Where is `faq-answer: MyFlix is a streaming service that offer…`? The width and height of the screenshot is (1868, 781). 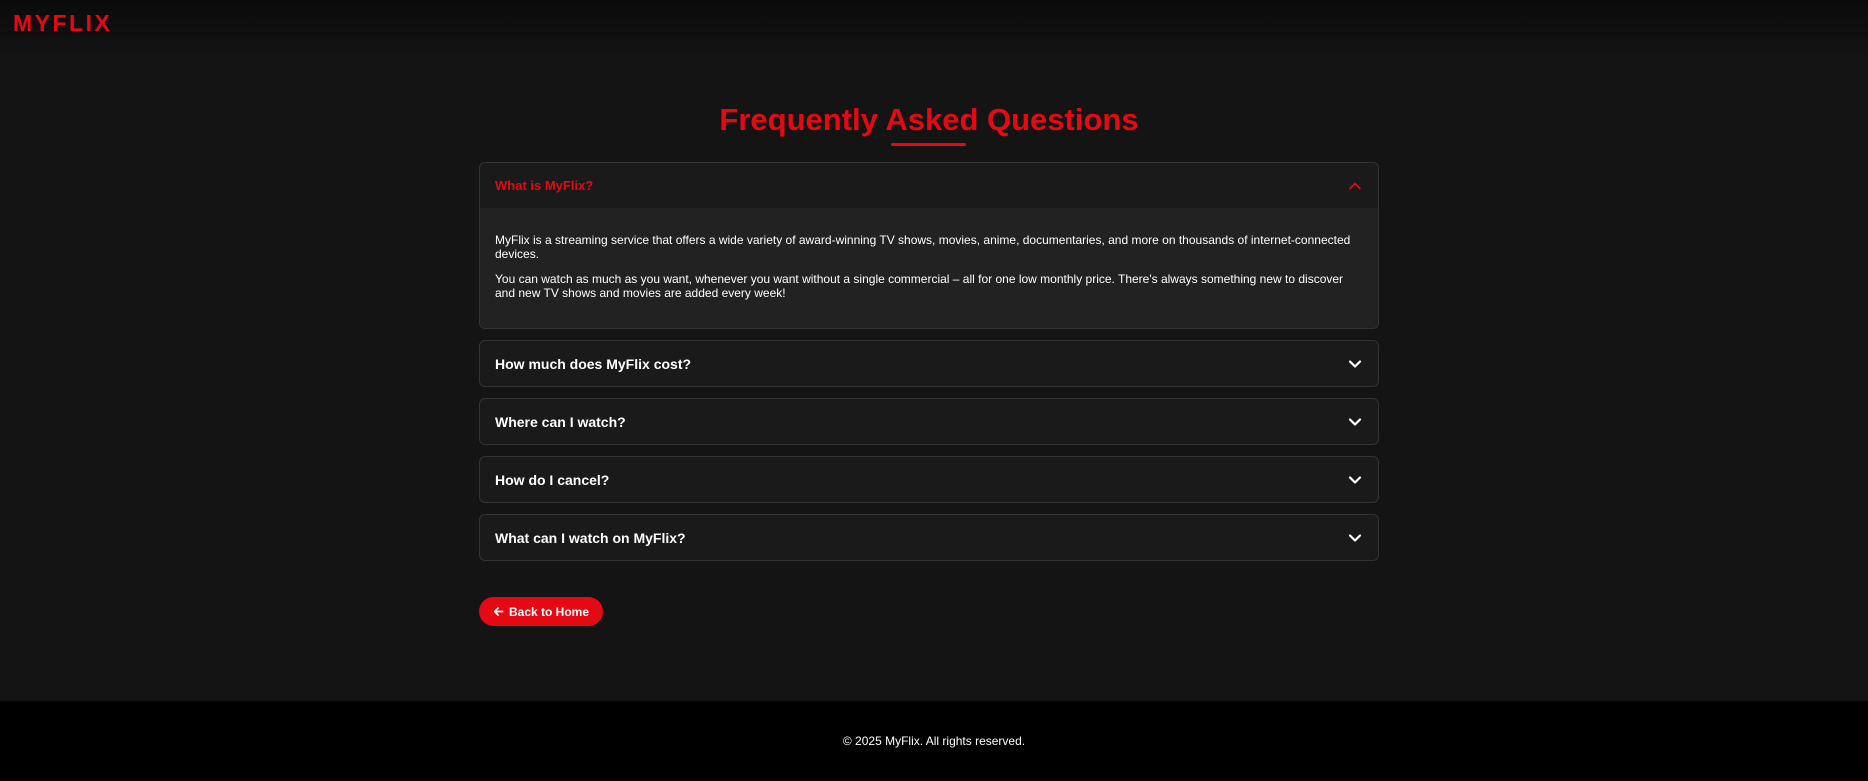
faq-answer: MyFlix is a streaming service that offer… is located at coordinates (929, 268).